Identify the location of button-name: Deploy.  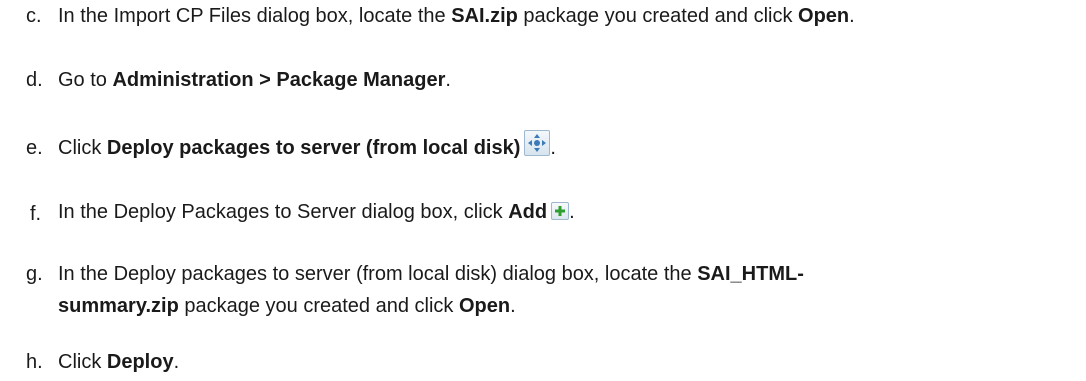
(140, 362).